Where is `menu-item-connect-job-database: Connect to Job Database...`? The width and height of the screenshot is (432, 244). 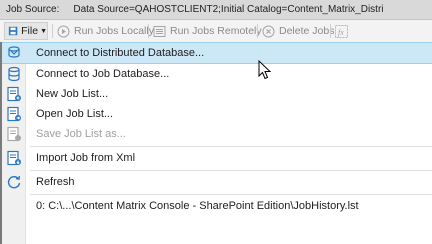
menu-item-connect-job-database: Connect to Job Database... is located at coordinates (217, 74).